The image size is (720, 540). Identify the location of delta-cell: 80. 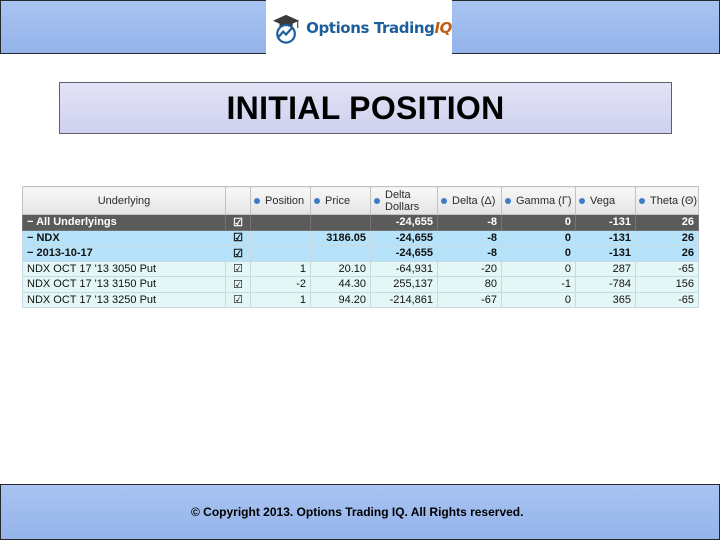
(469, 284).